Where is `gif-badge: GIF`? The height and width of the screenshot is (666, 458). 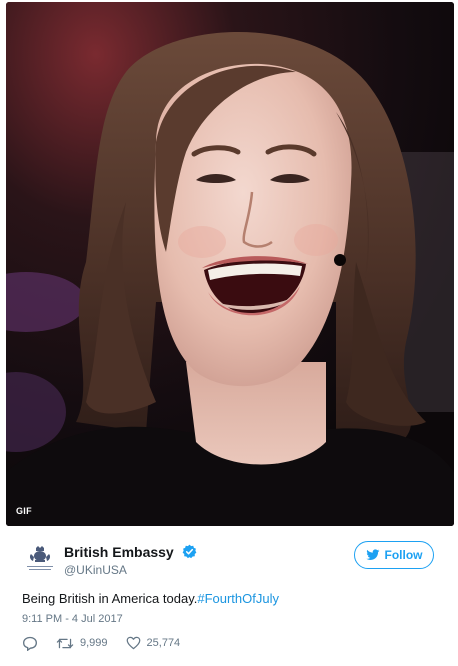 gif-badge: GIF is located at coordinates (24, 511).